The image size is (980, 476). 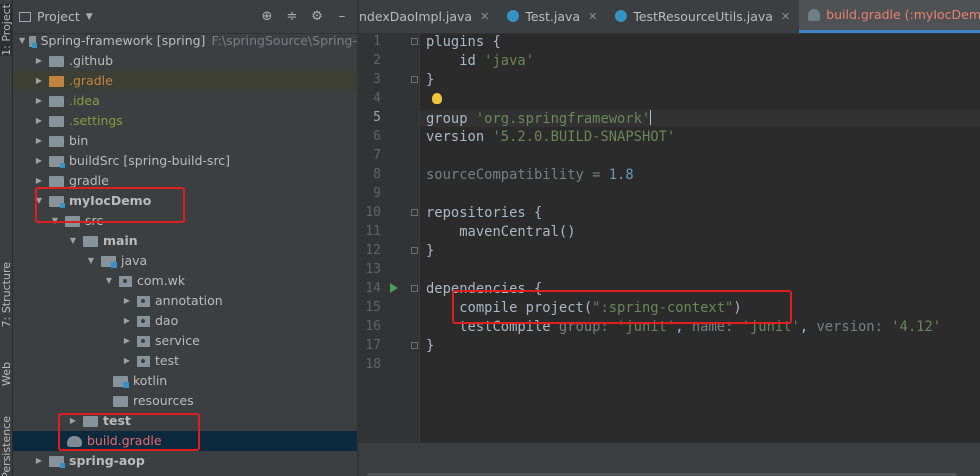 What do you see at coordinates (109, 261) in the screenshot?
I see `source-folder-icon` at bounding box center [109, 261].